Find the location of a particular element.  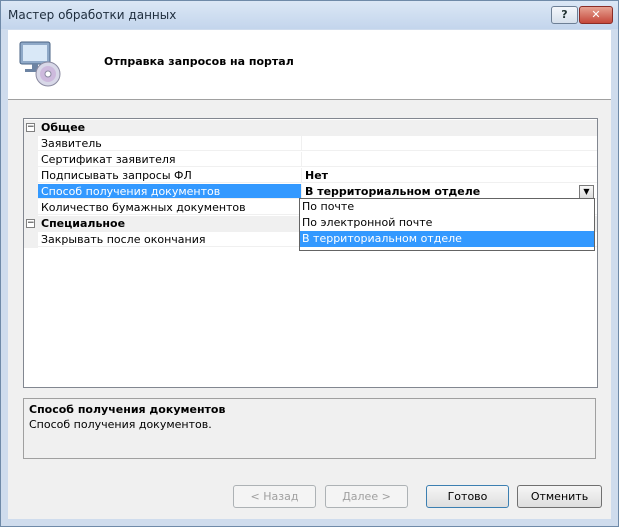

property-row: Сертификат заявителя is located at coordinates (310, 160).